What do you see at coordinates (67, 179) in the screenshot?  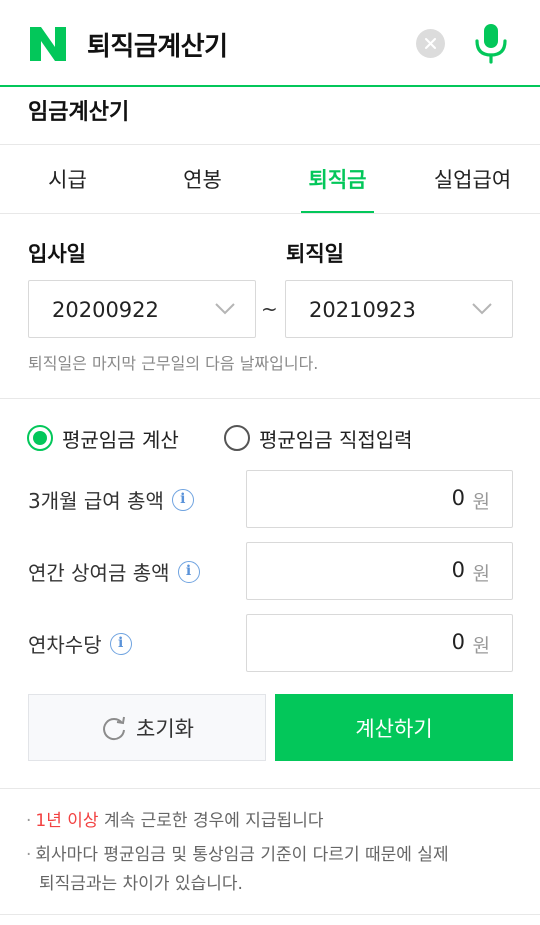 I see `tab-hourly: 시급` at bounding box center [67, 179].